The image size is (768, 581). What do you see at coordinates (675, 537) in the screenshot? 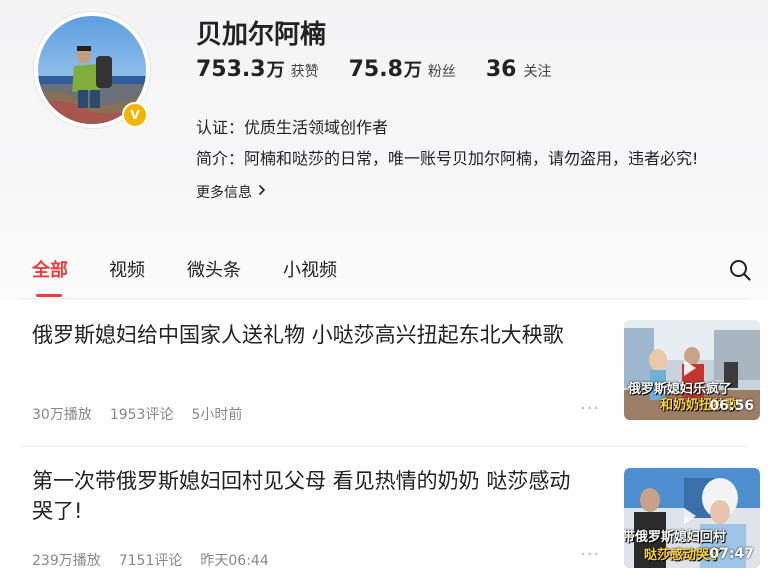
I see `thumbnail-caption: 带俄罗斯媳妇回村` at bounding box center [675, 537].